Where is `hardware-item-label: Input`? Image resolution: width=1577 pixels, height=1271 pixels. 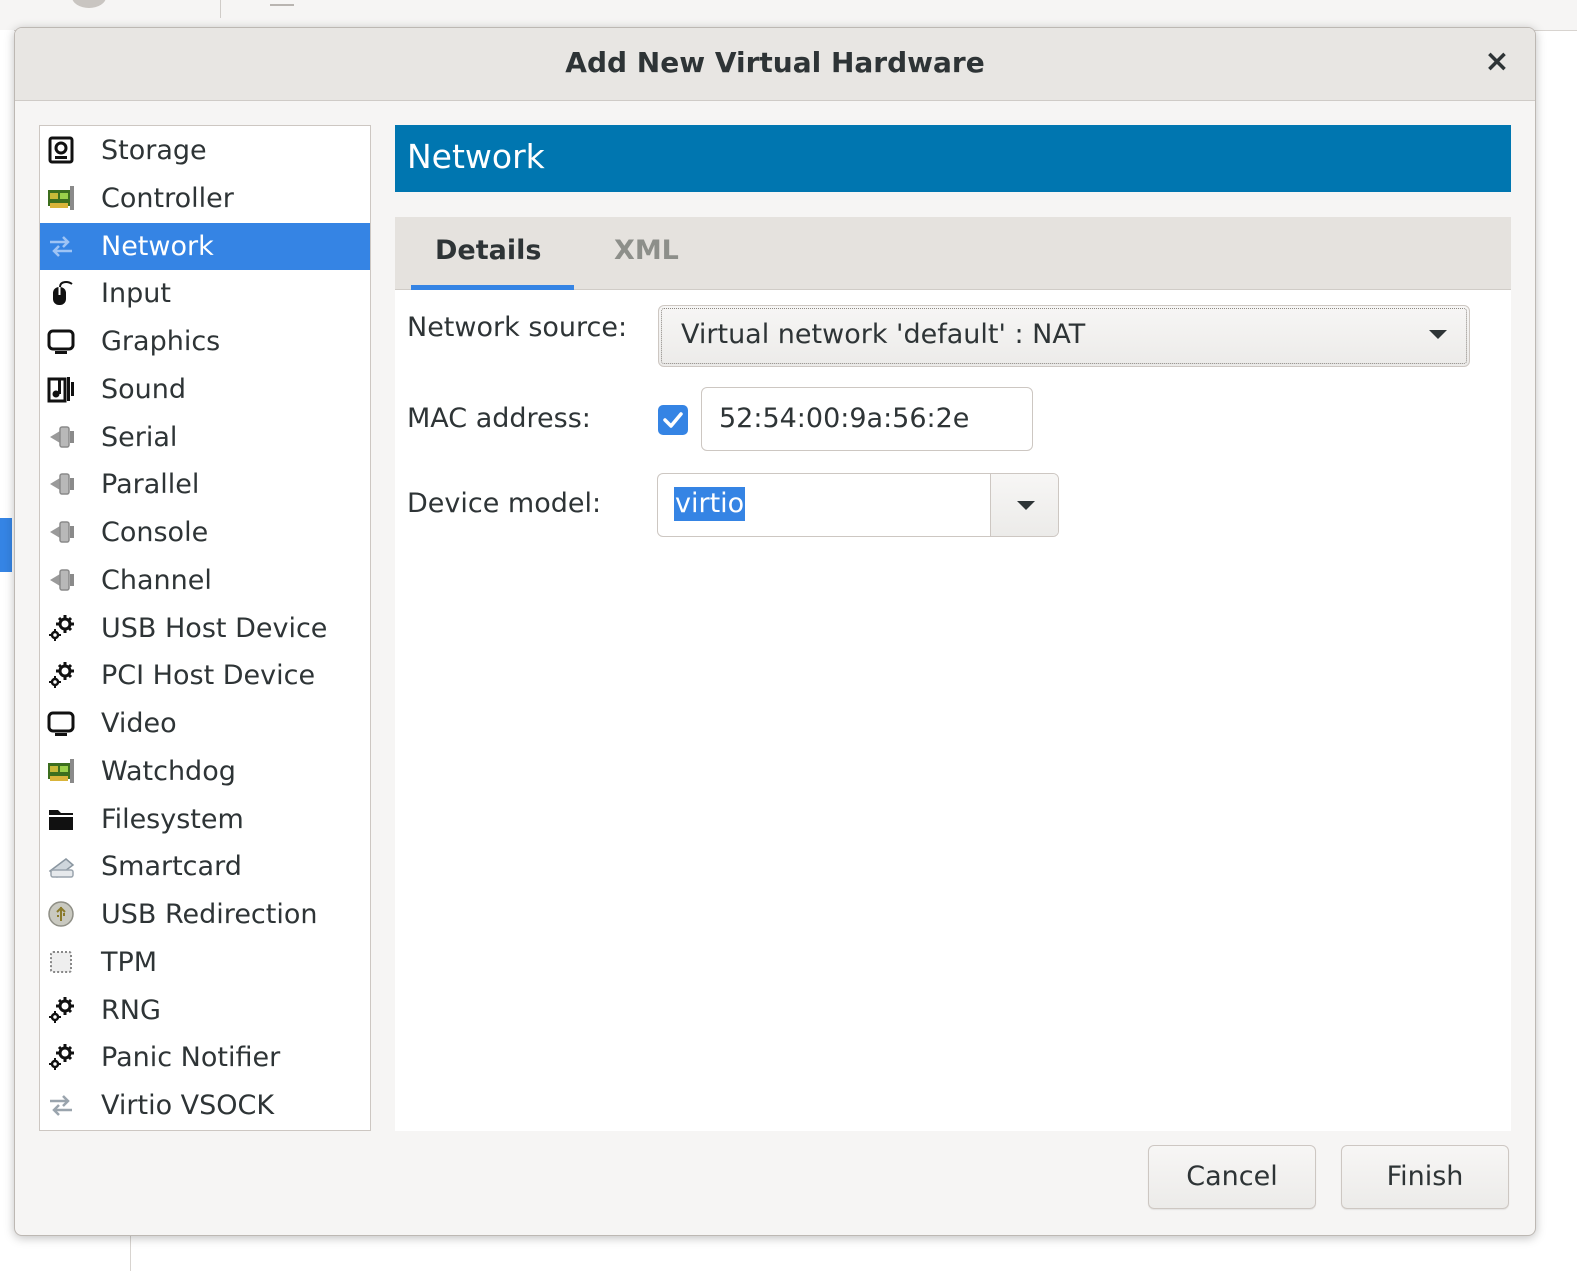 hardware-item-label: Input is located at coordinates (136, 294).